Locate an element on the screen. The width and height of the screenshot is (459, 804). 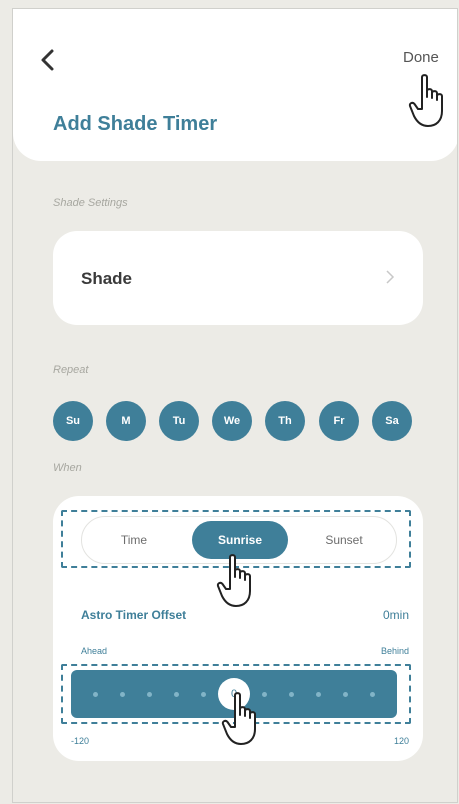
day-tuesday: Tu is located at coordinates (179, 421).